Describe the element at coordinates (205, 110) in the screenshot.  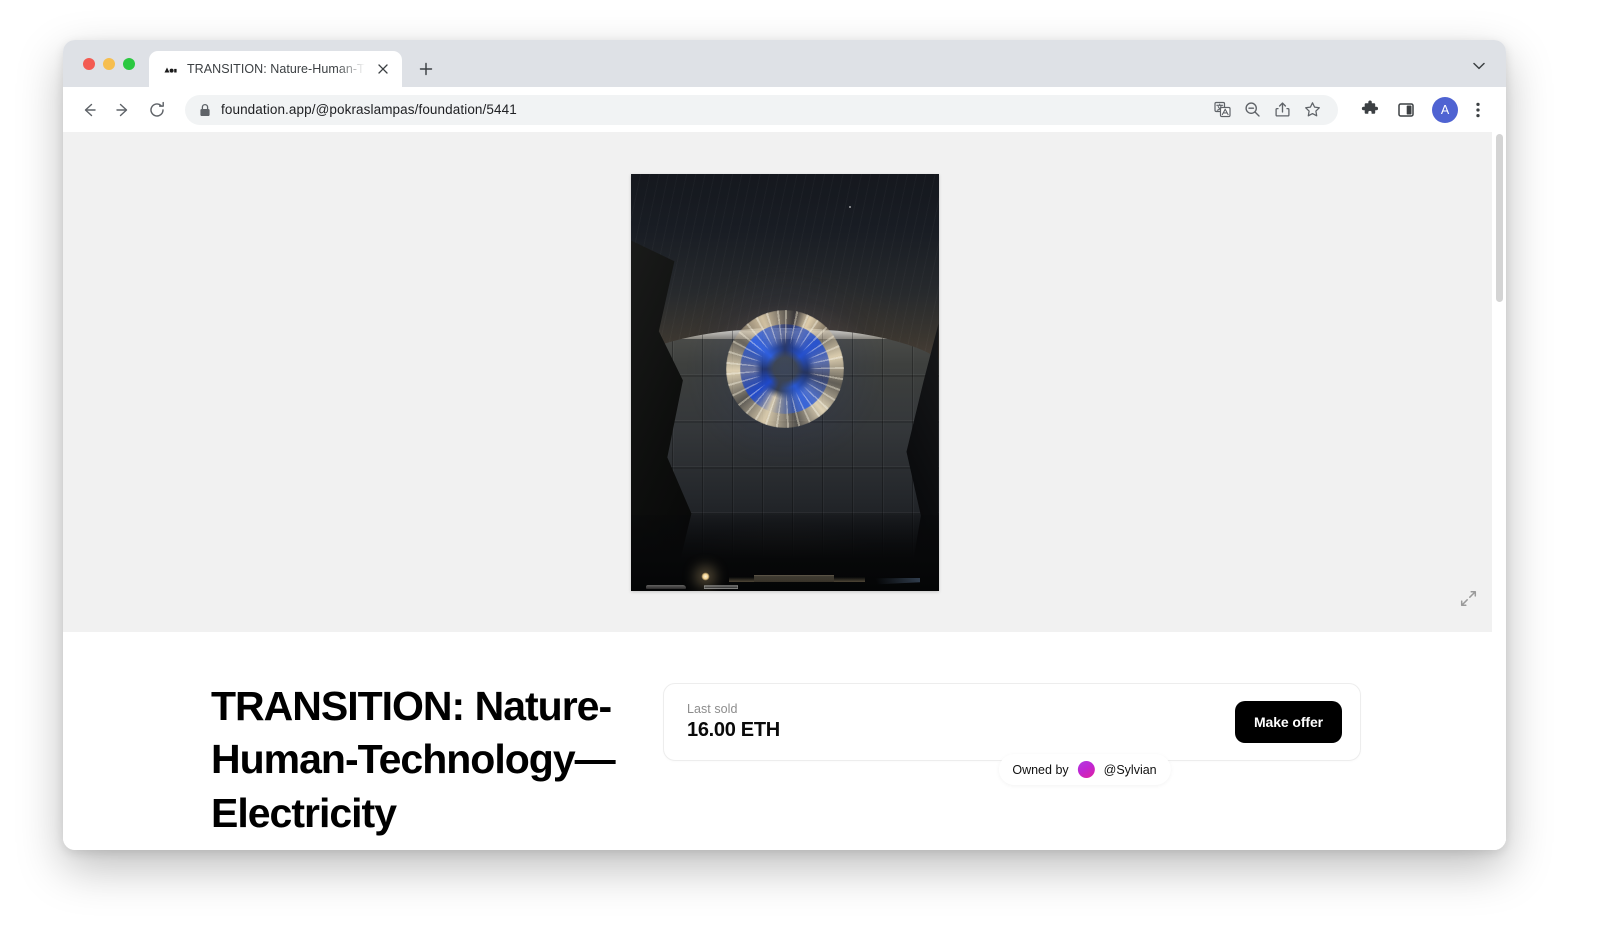
I see `lock-icon` at that location.